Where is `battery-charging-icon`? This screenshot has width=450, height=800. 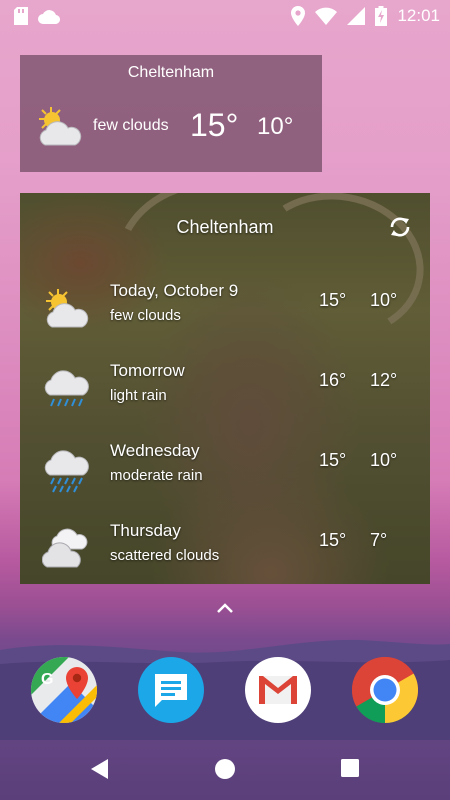
battery-charging-icon is located at coordinates (381, 16).